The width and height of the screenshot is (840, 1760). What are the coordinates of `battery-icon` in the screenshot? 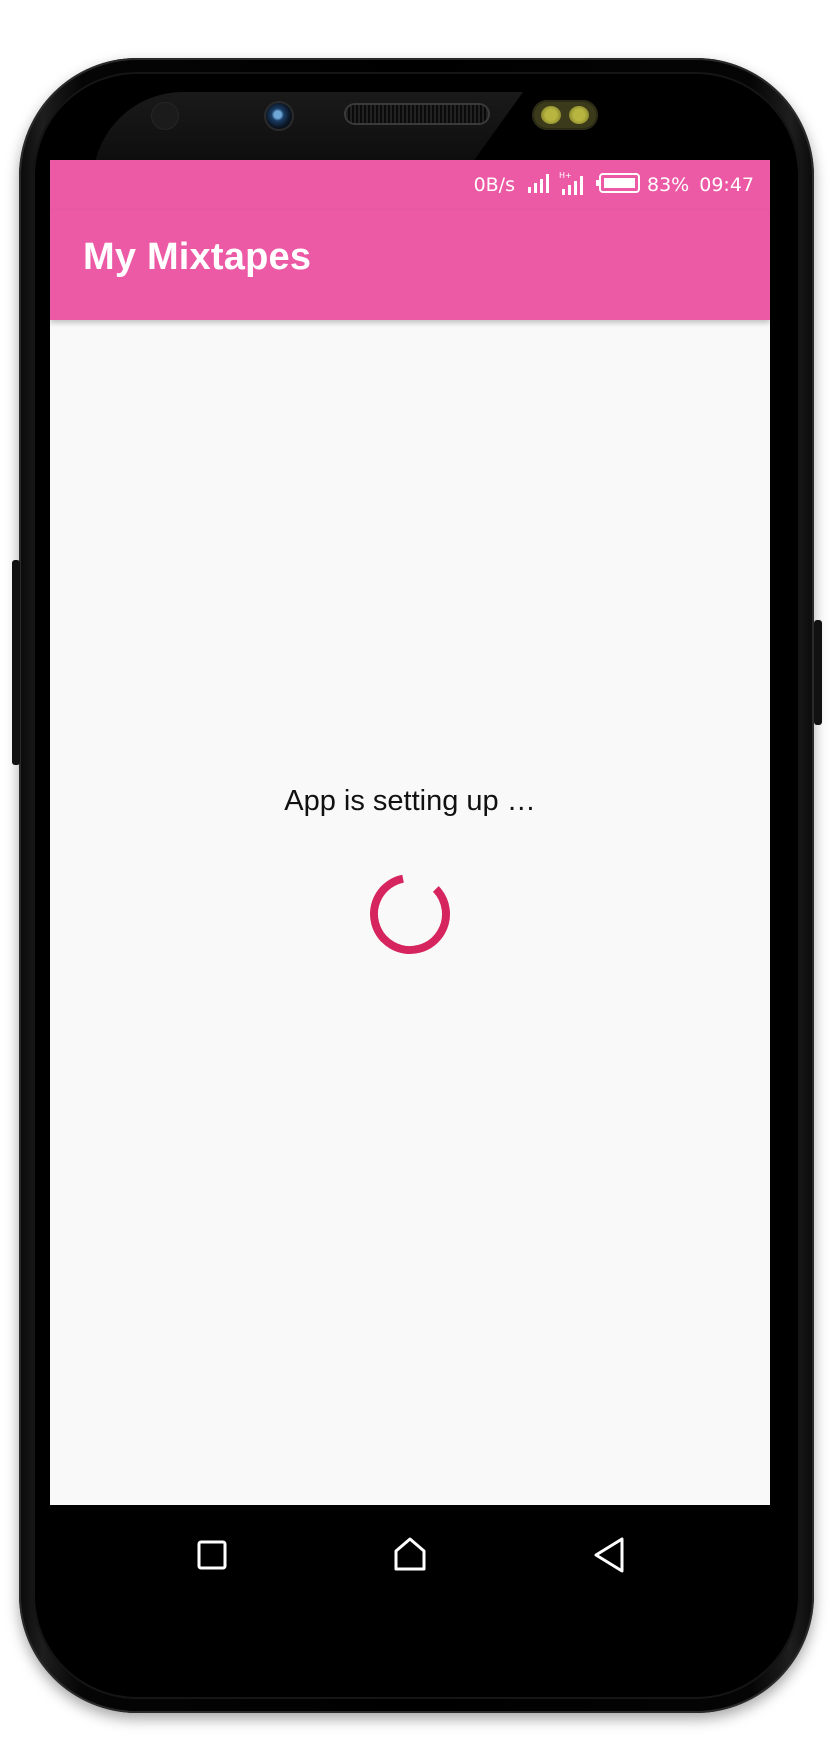 It's located at (618, 185).